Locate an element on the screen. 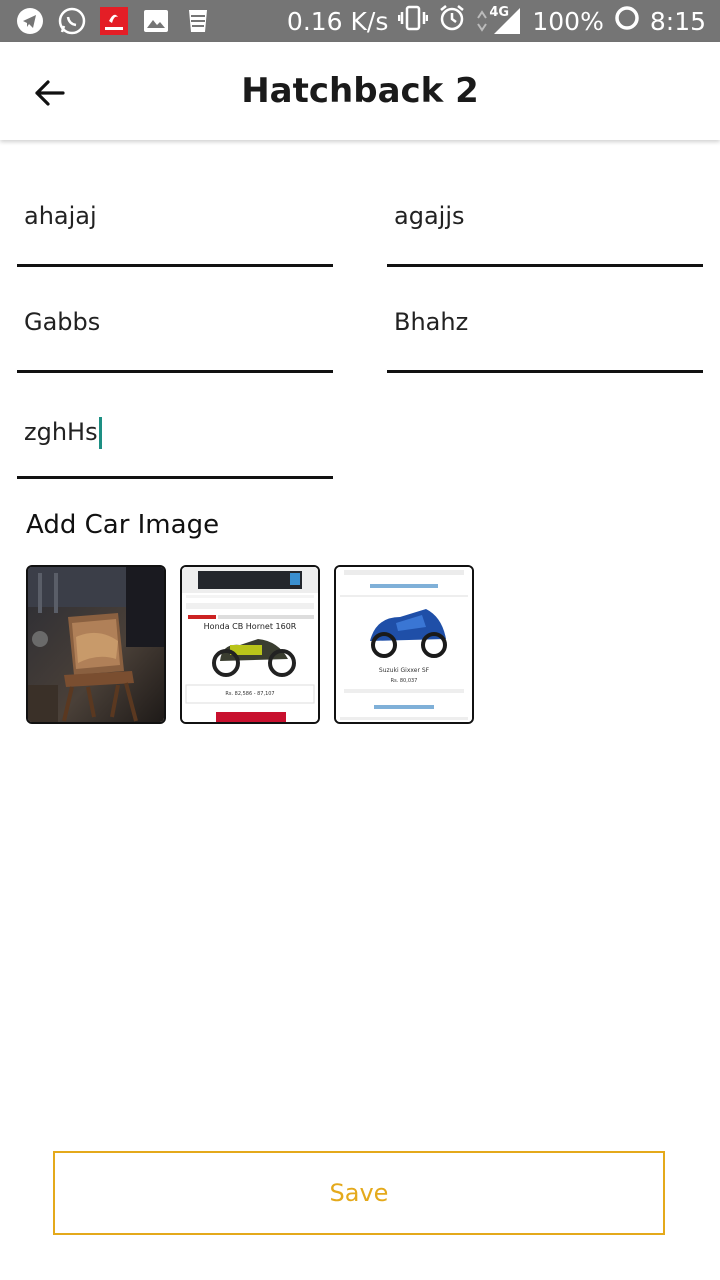 This screenshot has width=720, height=1280. text-field-2-value: agajjs is located at coordinates (429, 216).